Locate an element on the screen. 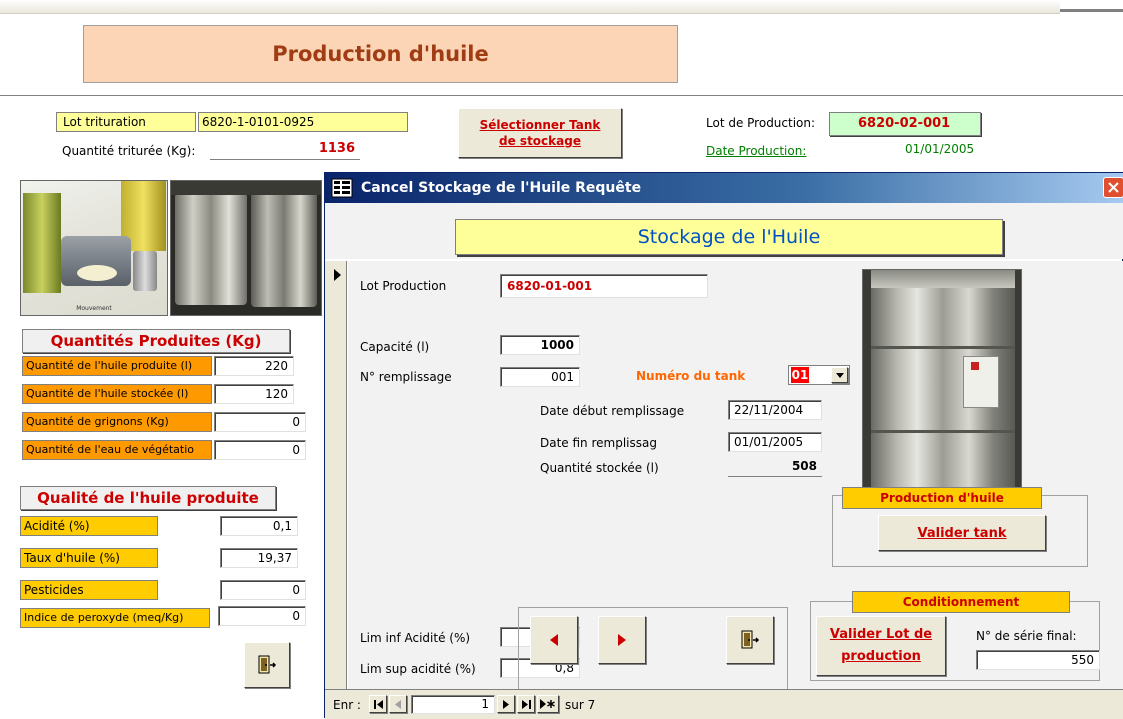 This screenshot has width=1123, height=719. quantite-stockee-field: 508 is located at coordinates (775, 467).